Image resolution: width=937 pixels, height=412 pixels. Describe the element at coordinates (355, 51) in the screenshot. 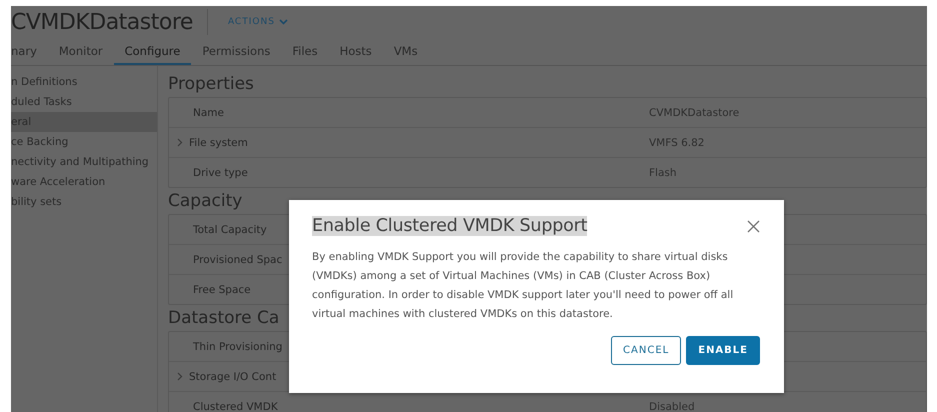

I see `tab: Hosts` at that location.